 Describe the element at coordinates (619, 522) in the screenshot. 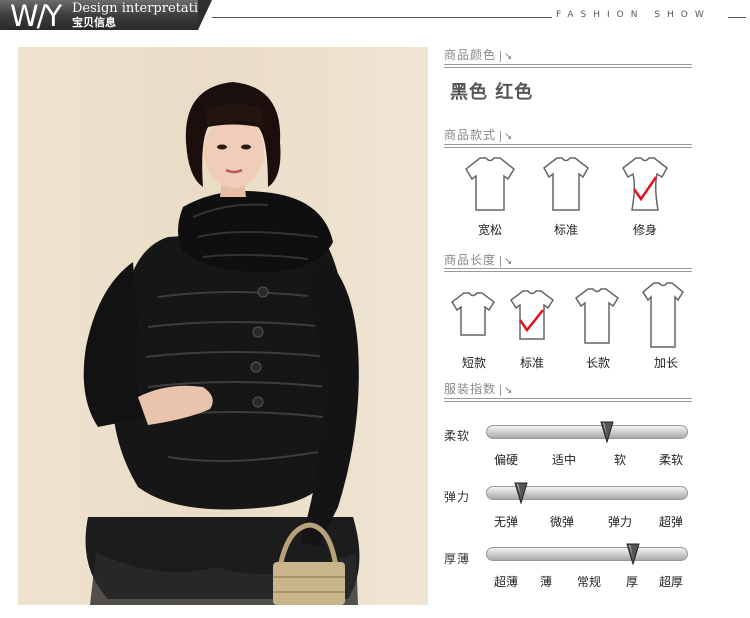

I see `elasticity-tick: 弹力` at that location.